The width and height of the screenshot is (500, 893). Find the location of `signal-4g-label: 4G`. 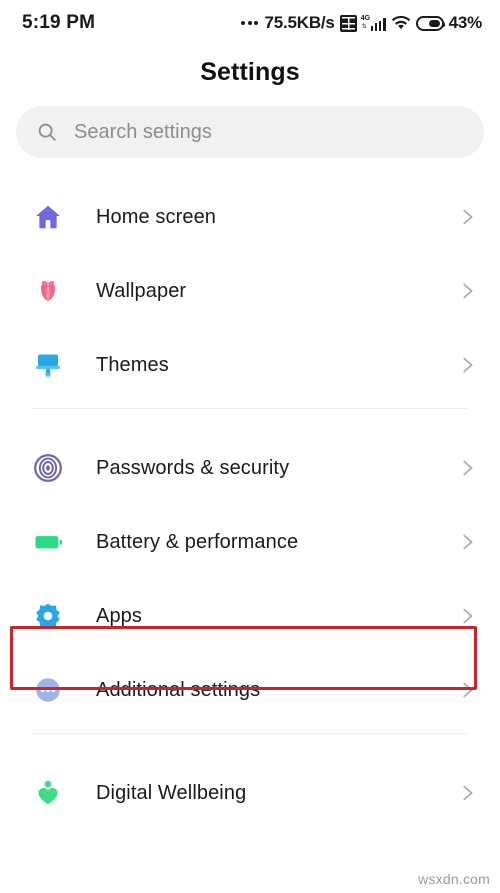

signal-4g-label: 4G is located at coordinates (365, 18).